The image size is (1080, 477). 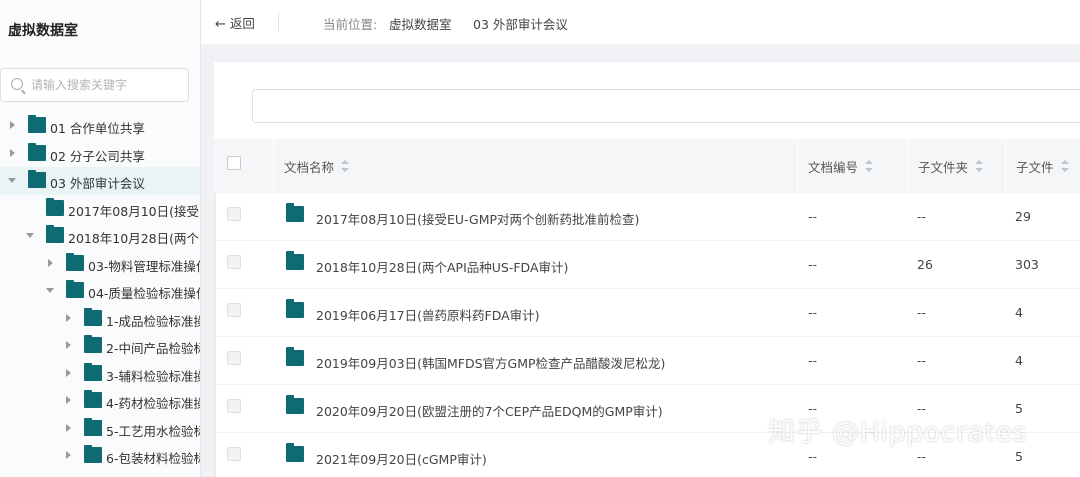 I want to click on back-button: ← 返回, so click(x=235, y=22).